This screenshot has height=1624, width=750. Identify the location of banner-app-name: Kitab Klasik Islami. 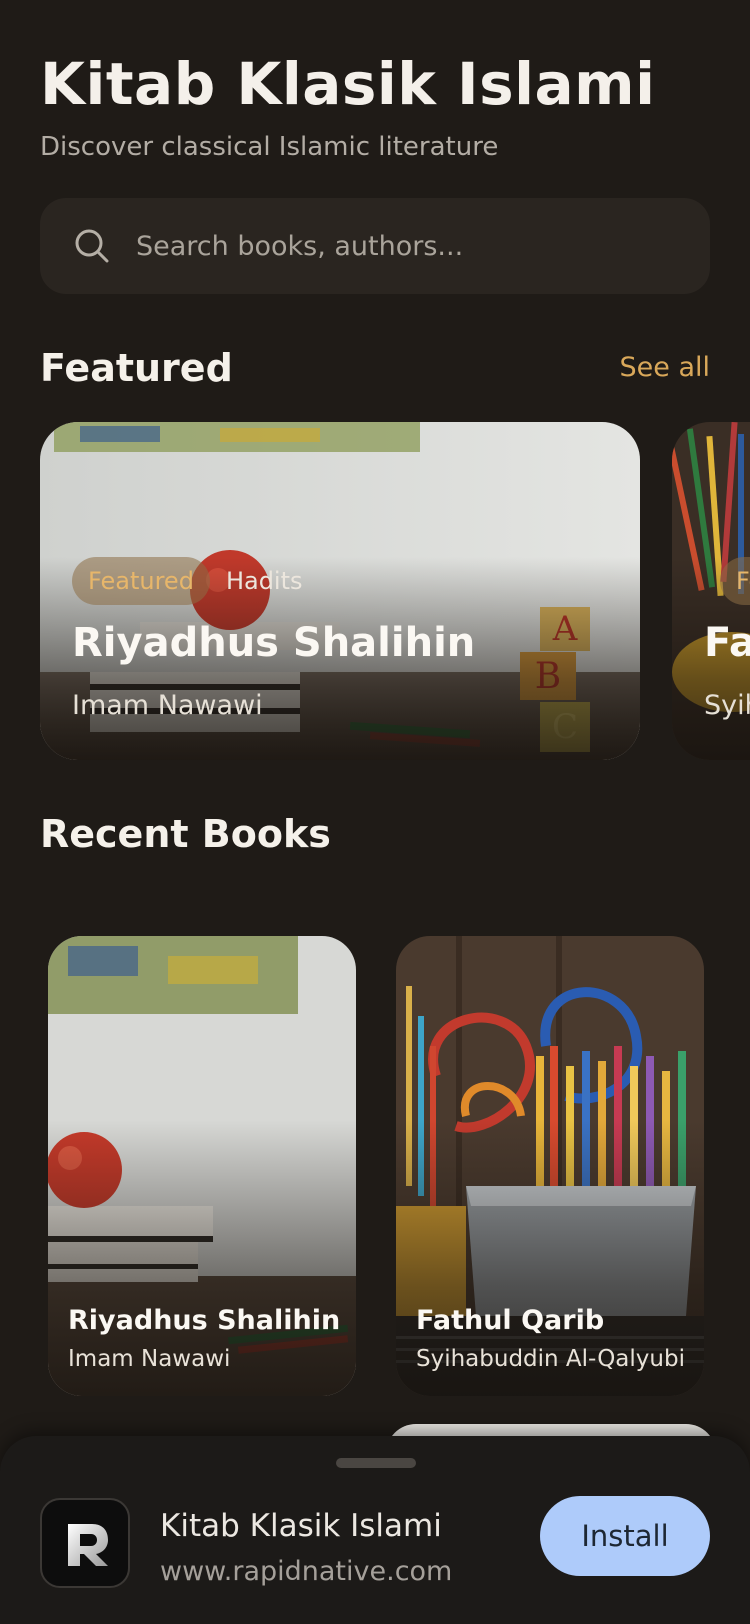
(301, 1526).